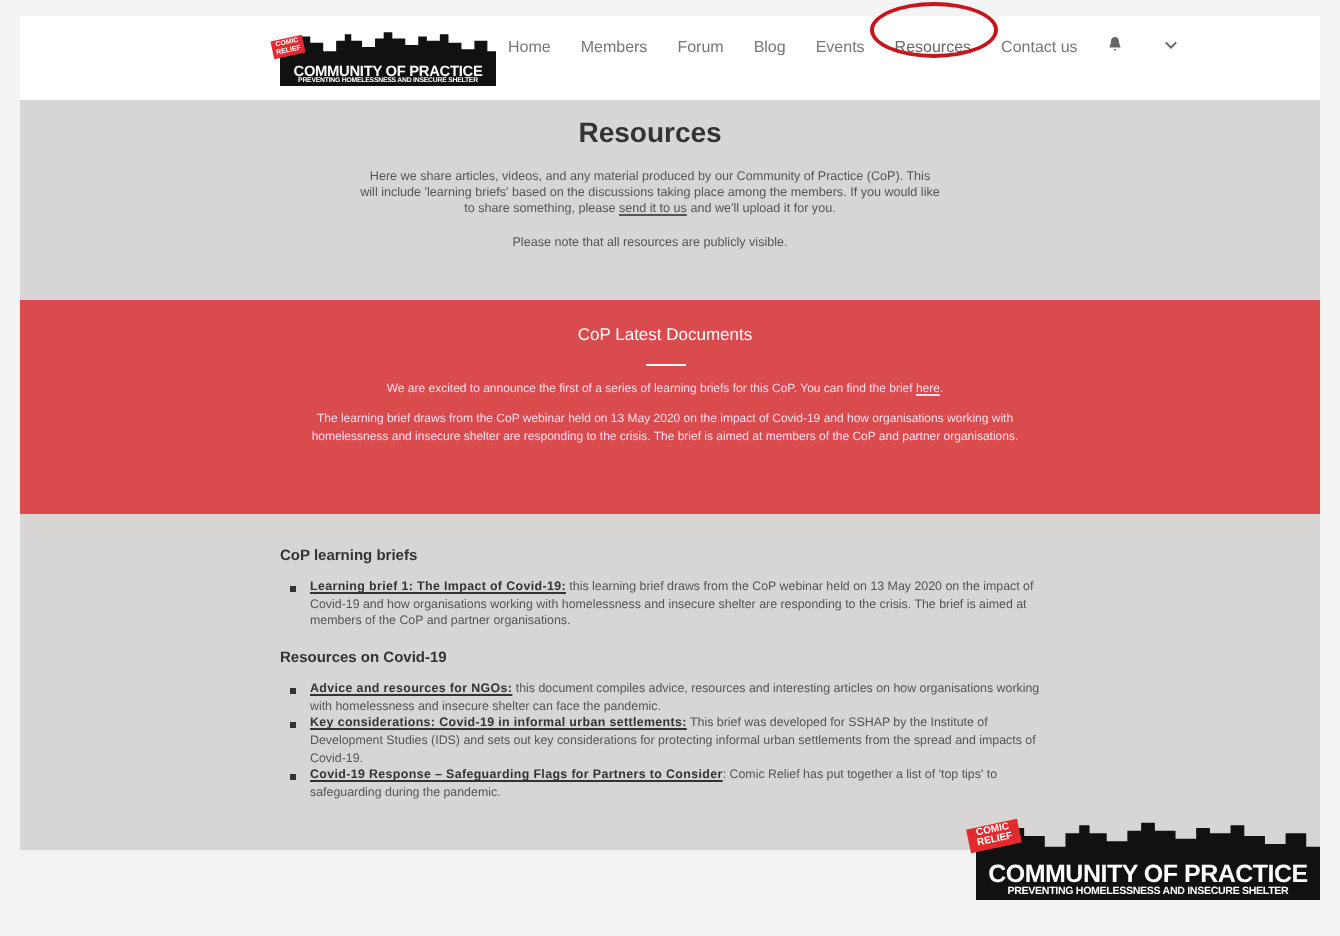 The image size is (1340, 936). I want to click on nav-link: Blog, so click(769, 47).